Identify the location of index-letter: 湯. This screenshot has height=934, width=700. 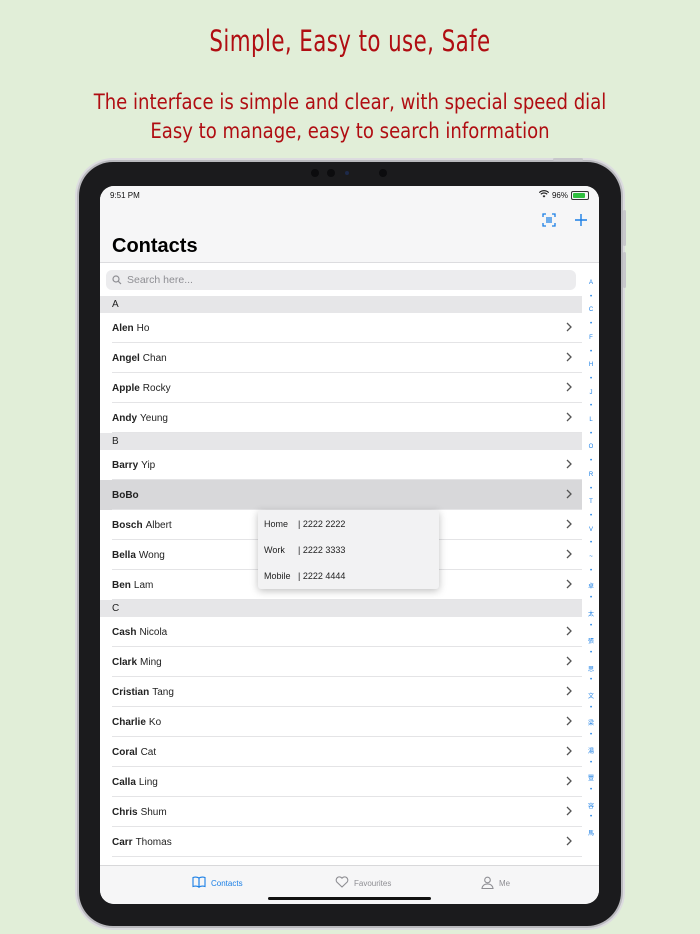
(591, 750).